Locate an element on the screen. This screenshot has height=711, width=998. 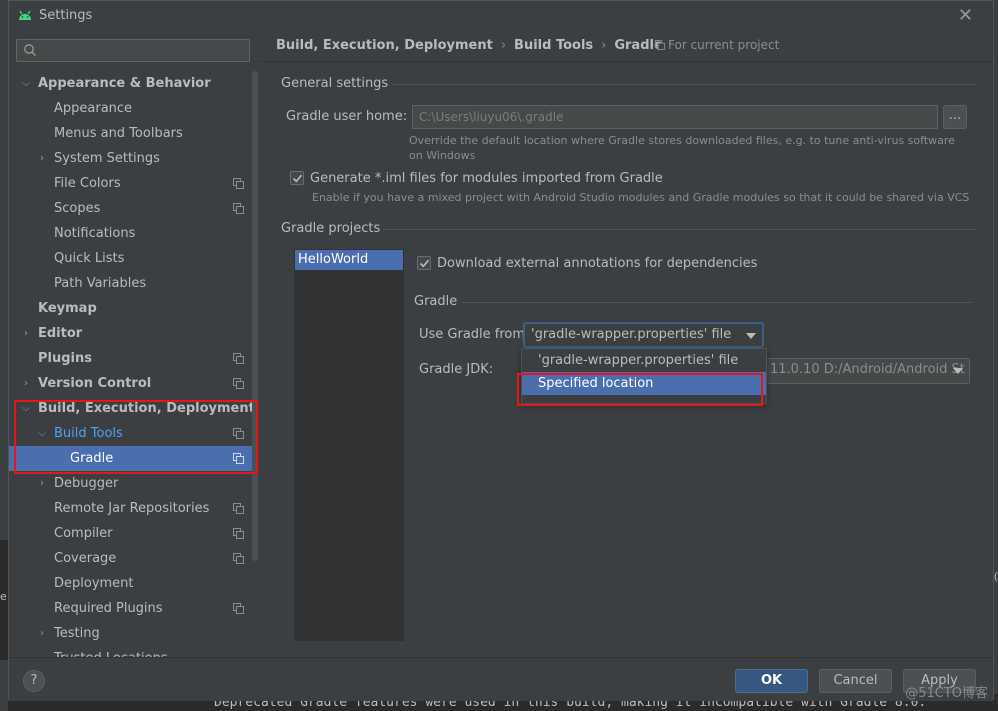
tree-item-path-variables: Path Variables is located at coordinates (131, 283).